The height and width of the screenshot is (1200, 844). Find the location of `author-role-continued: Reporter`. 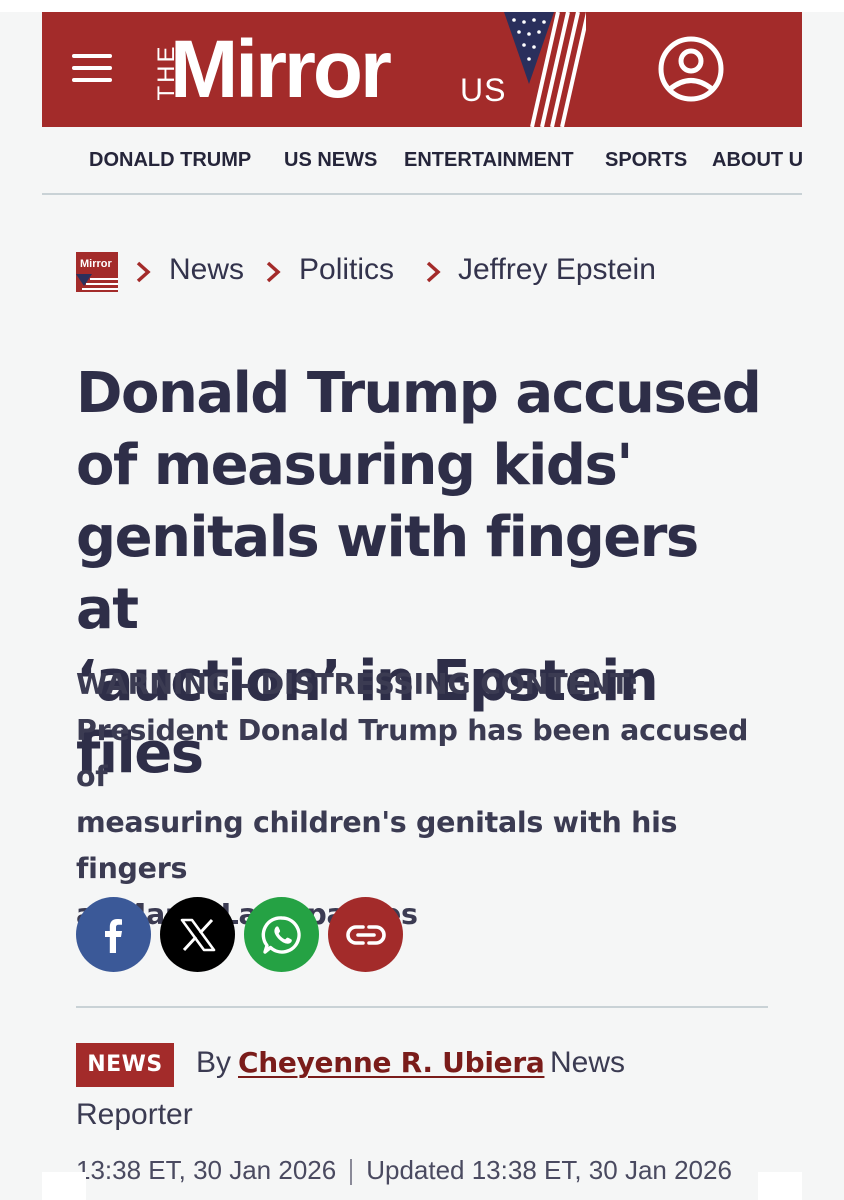

author-role-continued: Reporter is located at coordinates (134, 1114).